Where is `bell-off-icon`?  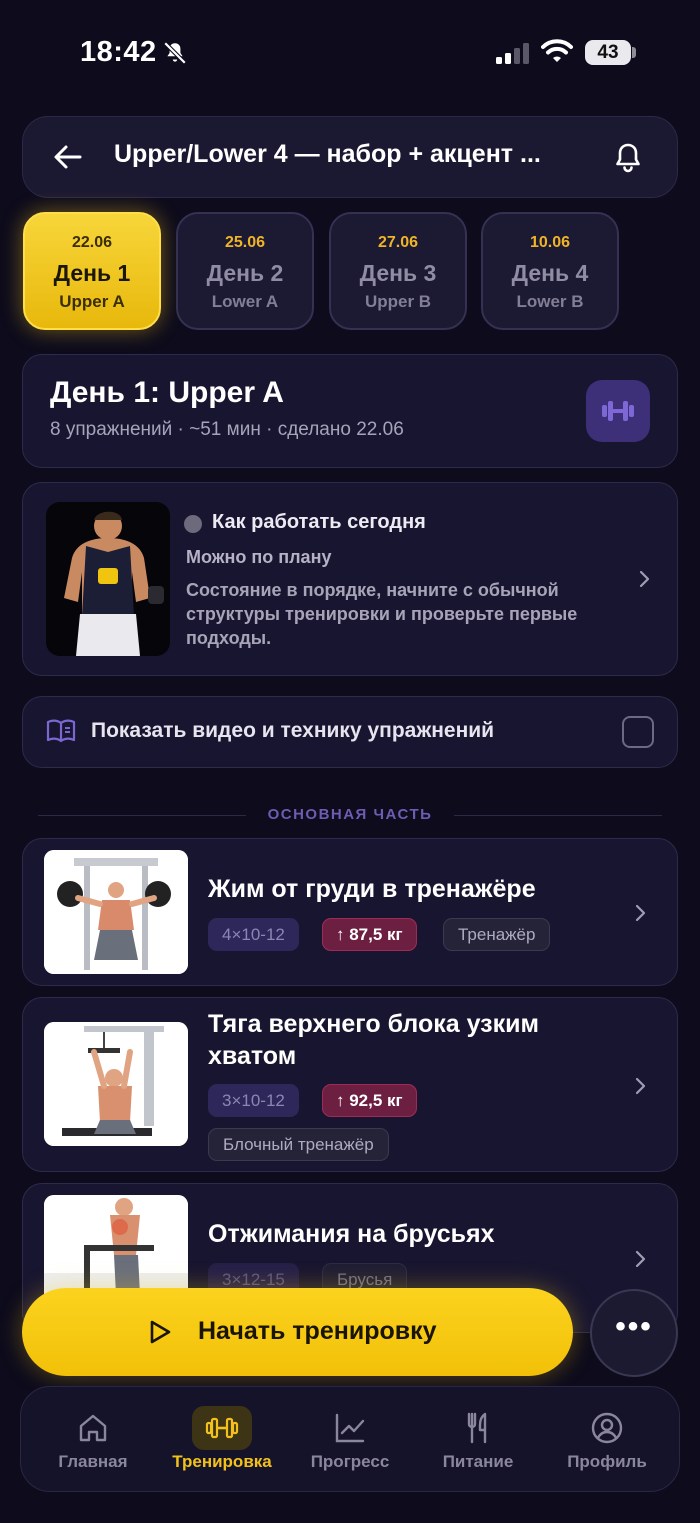 bell-off-icon is located at coordinates (175, 53).